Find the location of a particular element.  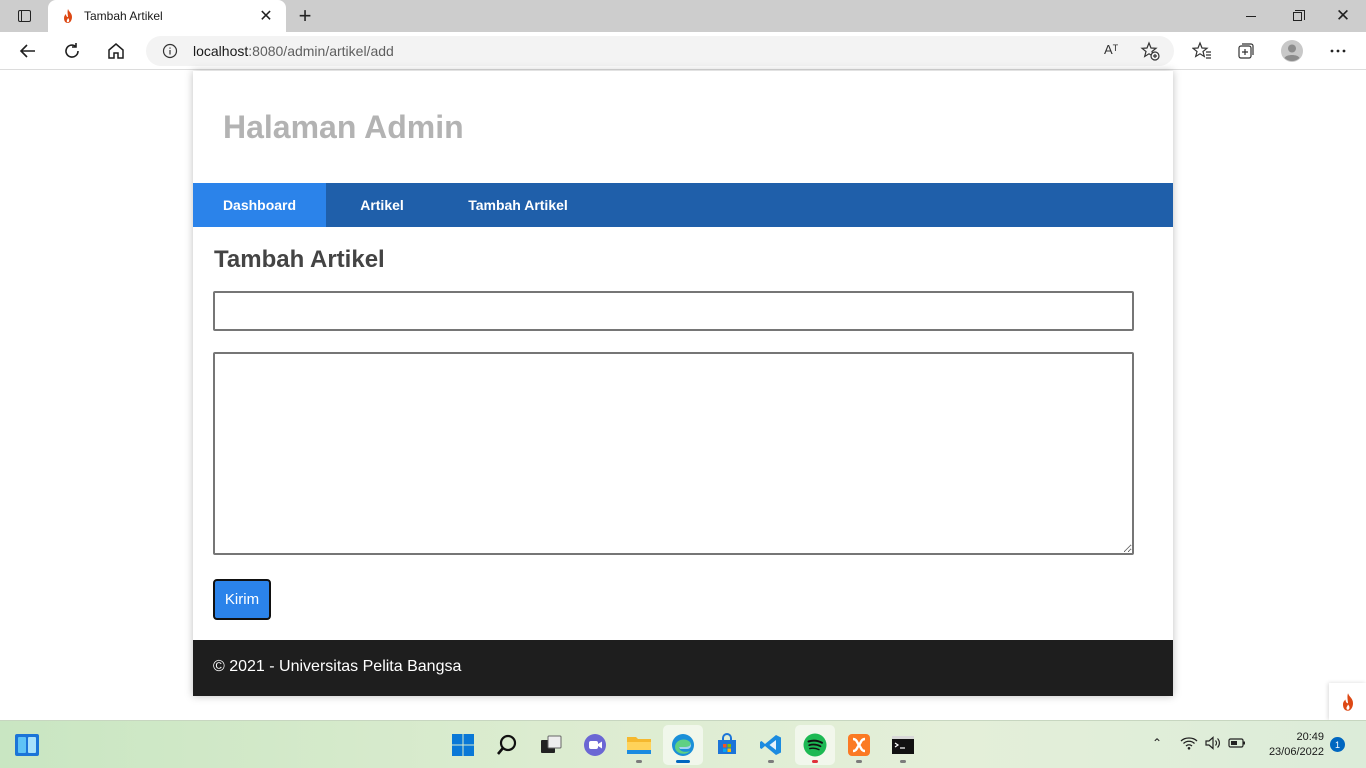

system-tray is located at coordinates (1213, 743).